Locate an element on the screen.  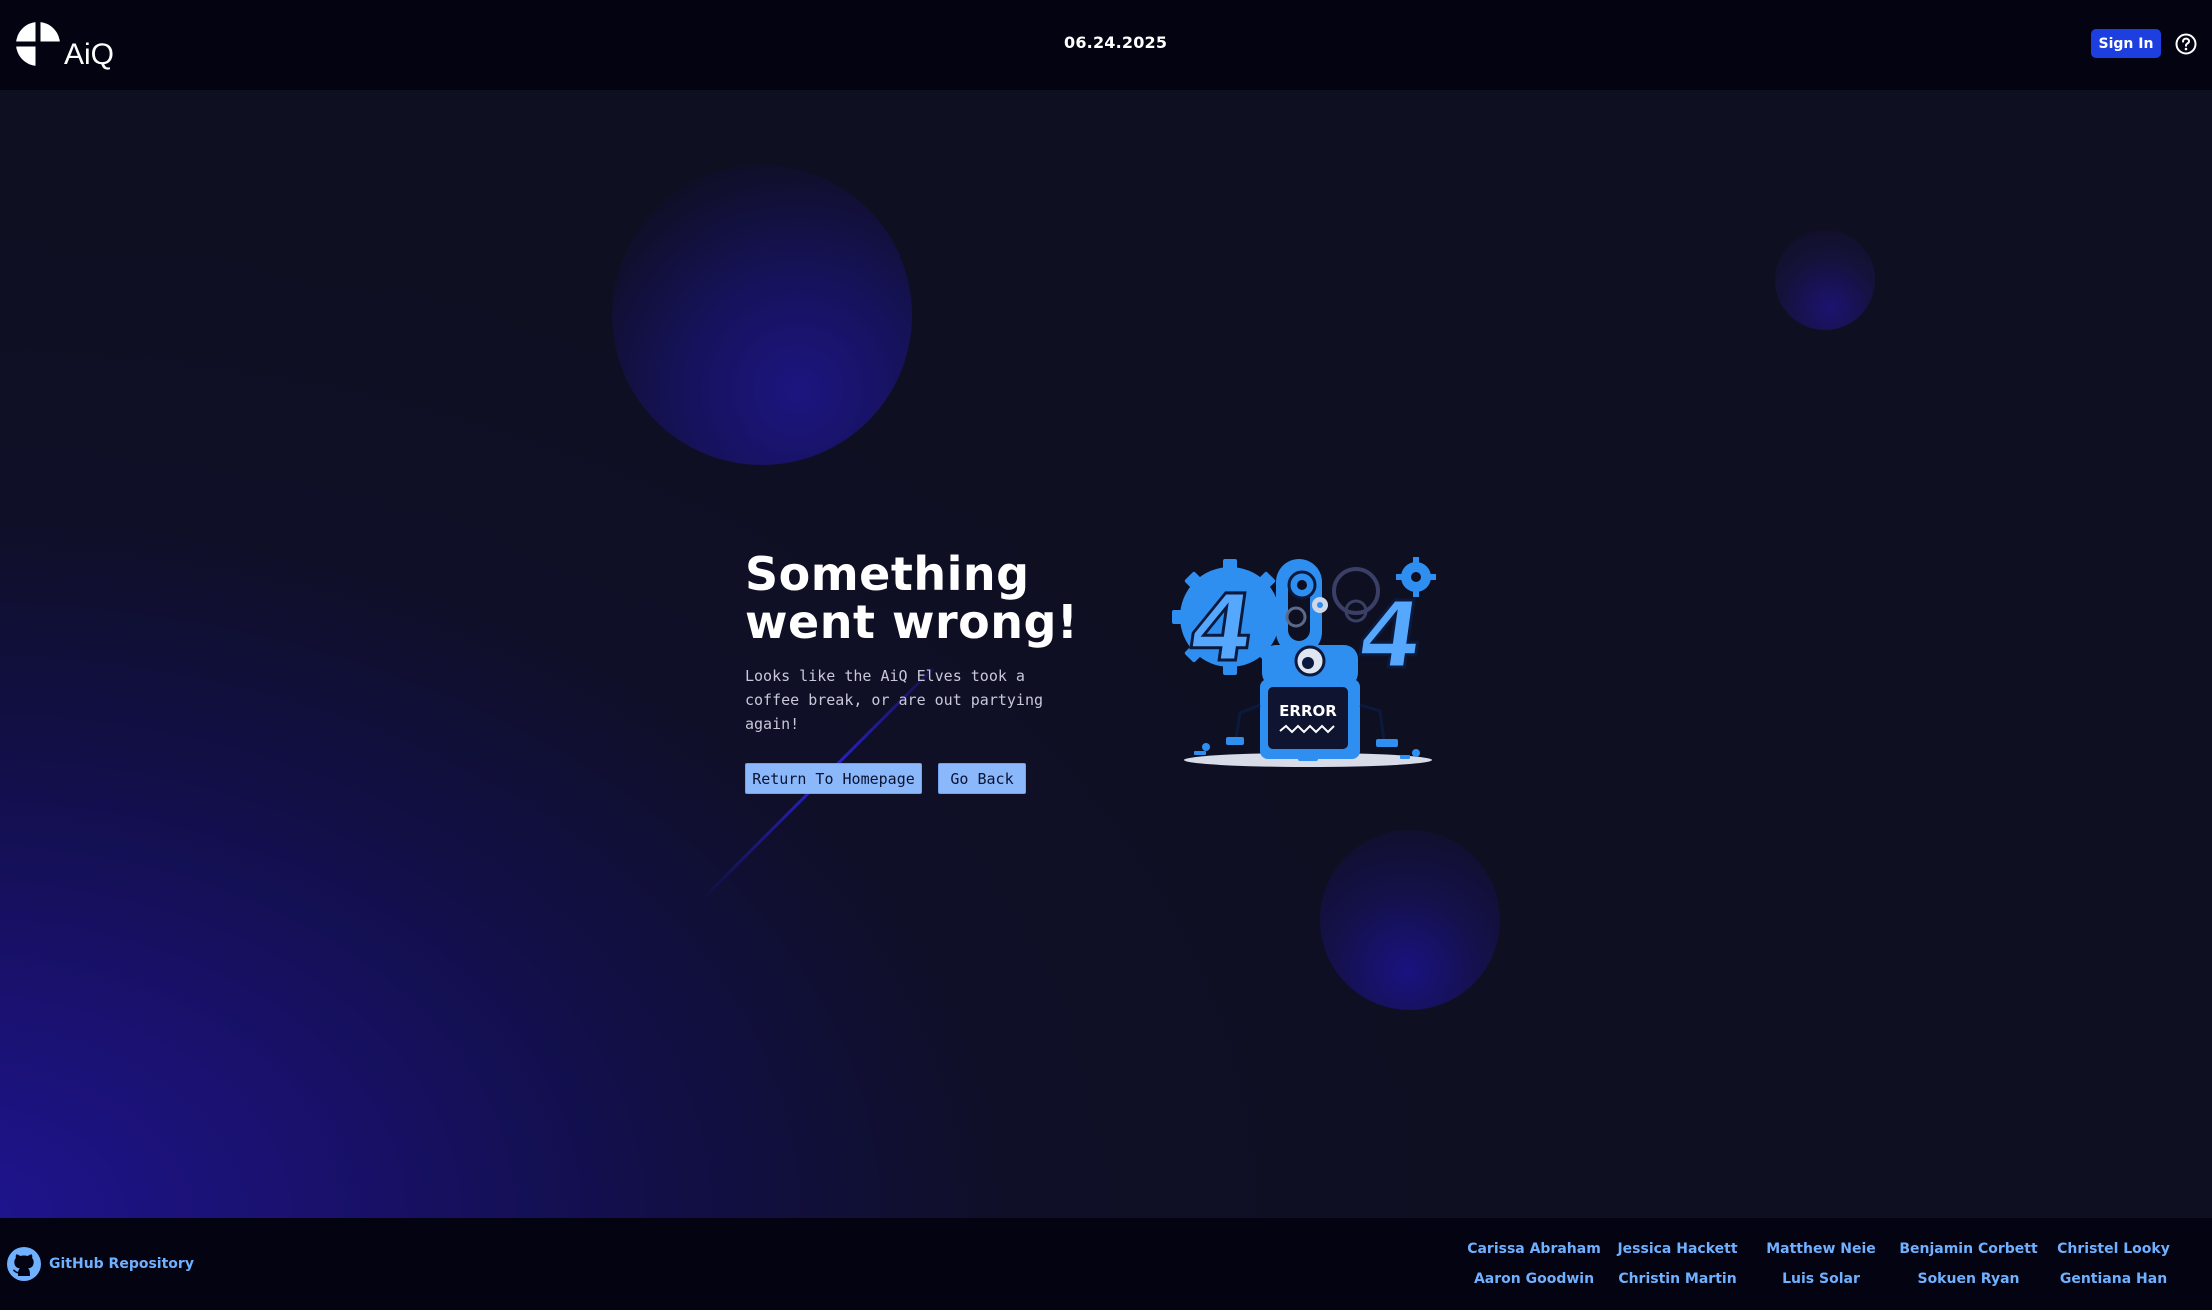
contributor-link: Luis Solar is located at coordinates (1821, 1279).